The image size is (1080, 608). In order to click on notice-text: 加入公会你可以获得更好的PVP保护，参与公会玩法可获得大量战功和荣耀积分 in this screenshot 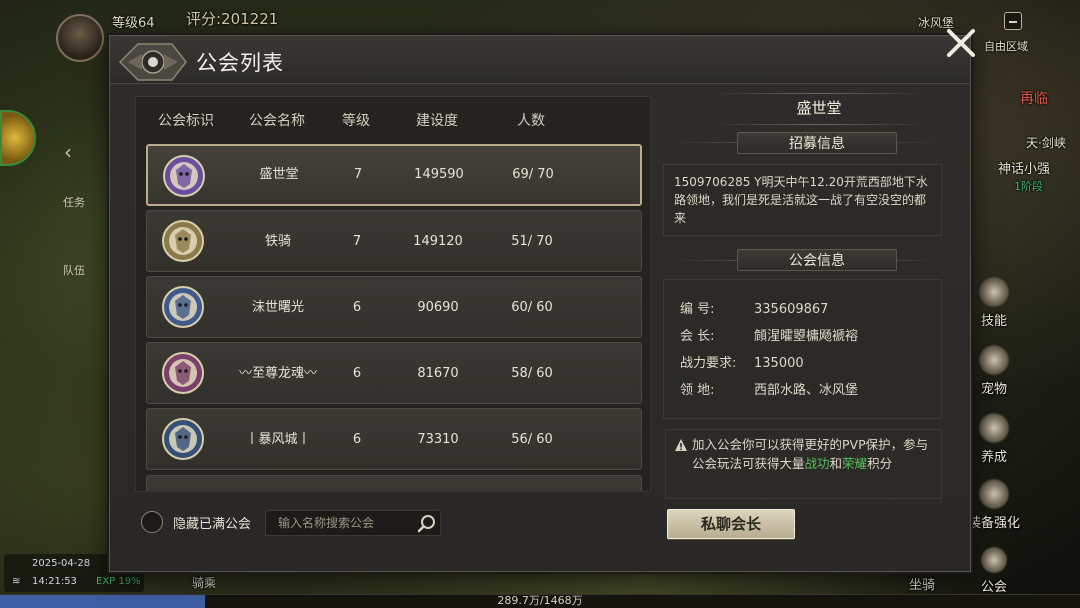, I will do `click(814, 454)`.